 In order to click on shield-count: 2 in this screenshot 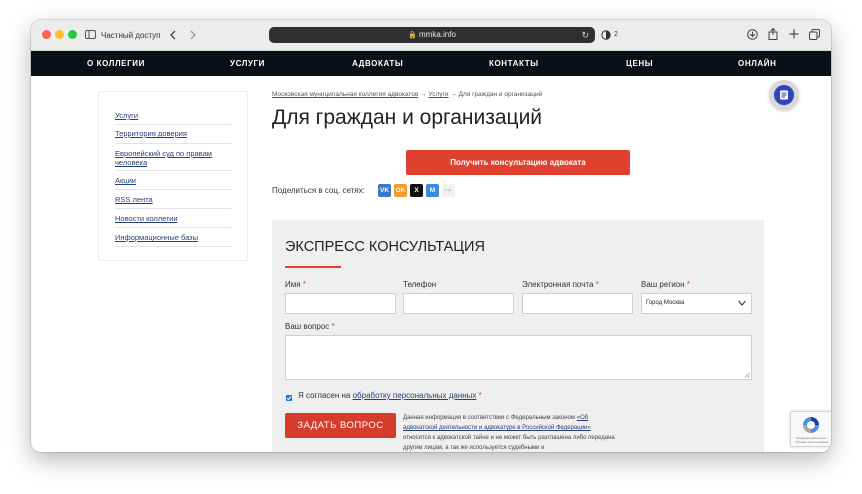, I will do `click(616, 34)`.